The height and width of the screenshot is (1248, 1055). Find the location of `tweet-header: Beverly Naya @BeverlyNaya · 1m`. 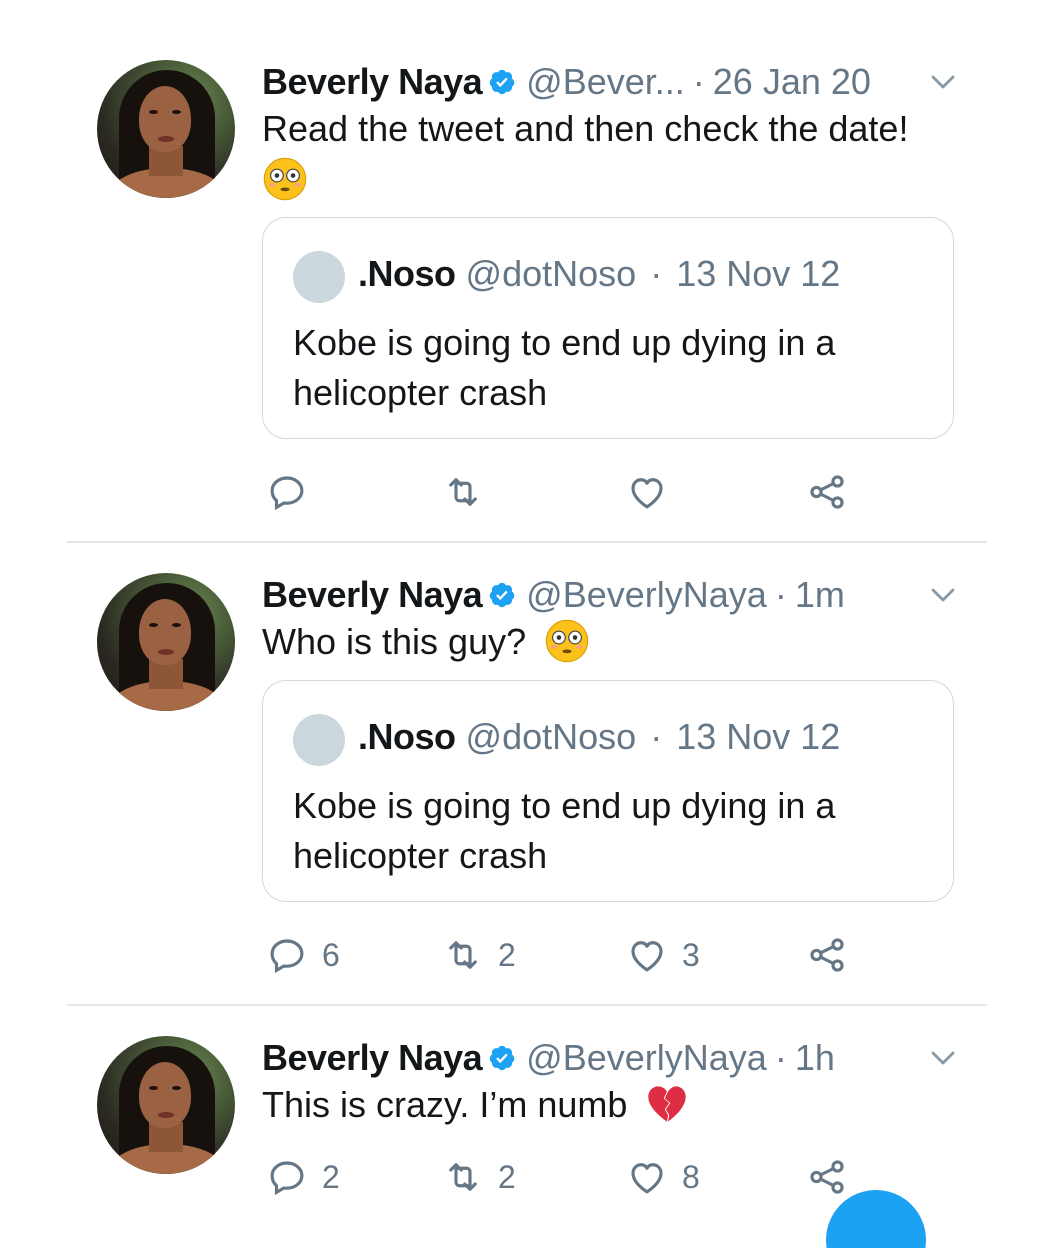

tweet-header: Beverly Naya @BeverlyNaya · 1m is located at coordinates (553, 595).